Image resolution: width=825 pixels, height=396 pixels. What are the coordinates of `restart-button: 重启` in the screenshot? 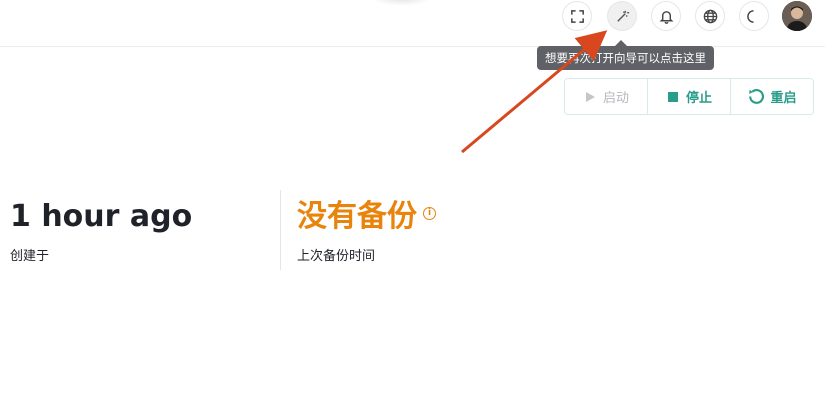 It's located at (772, 96).